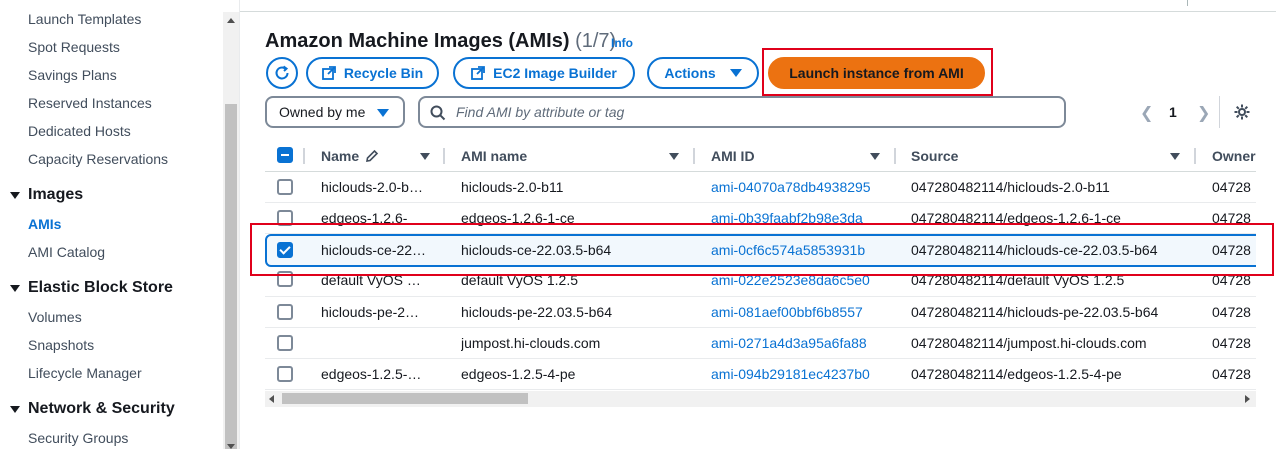 The width and height of the screenshot is (1276, 449). I want to click on cell-ami-id-link: ami-094b29181ec4237b0, so click(790, 374).